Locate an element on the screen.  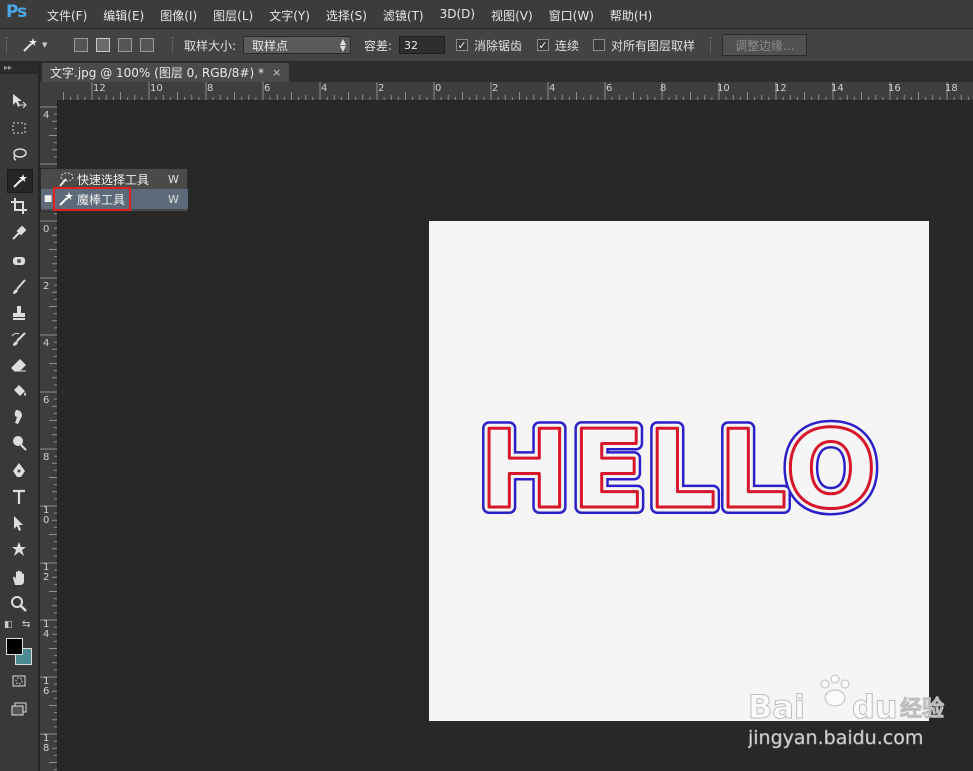
collapse-panel-icon: ▸▸ is located at coordinates (19, 68).